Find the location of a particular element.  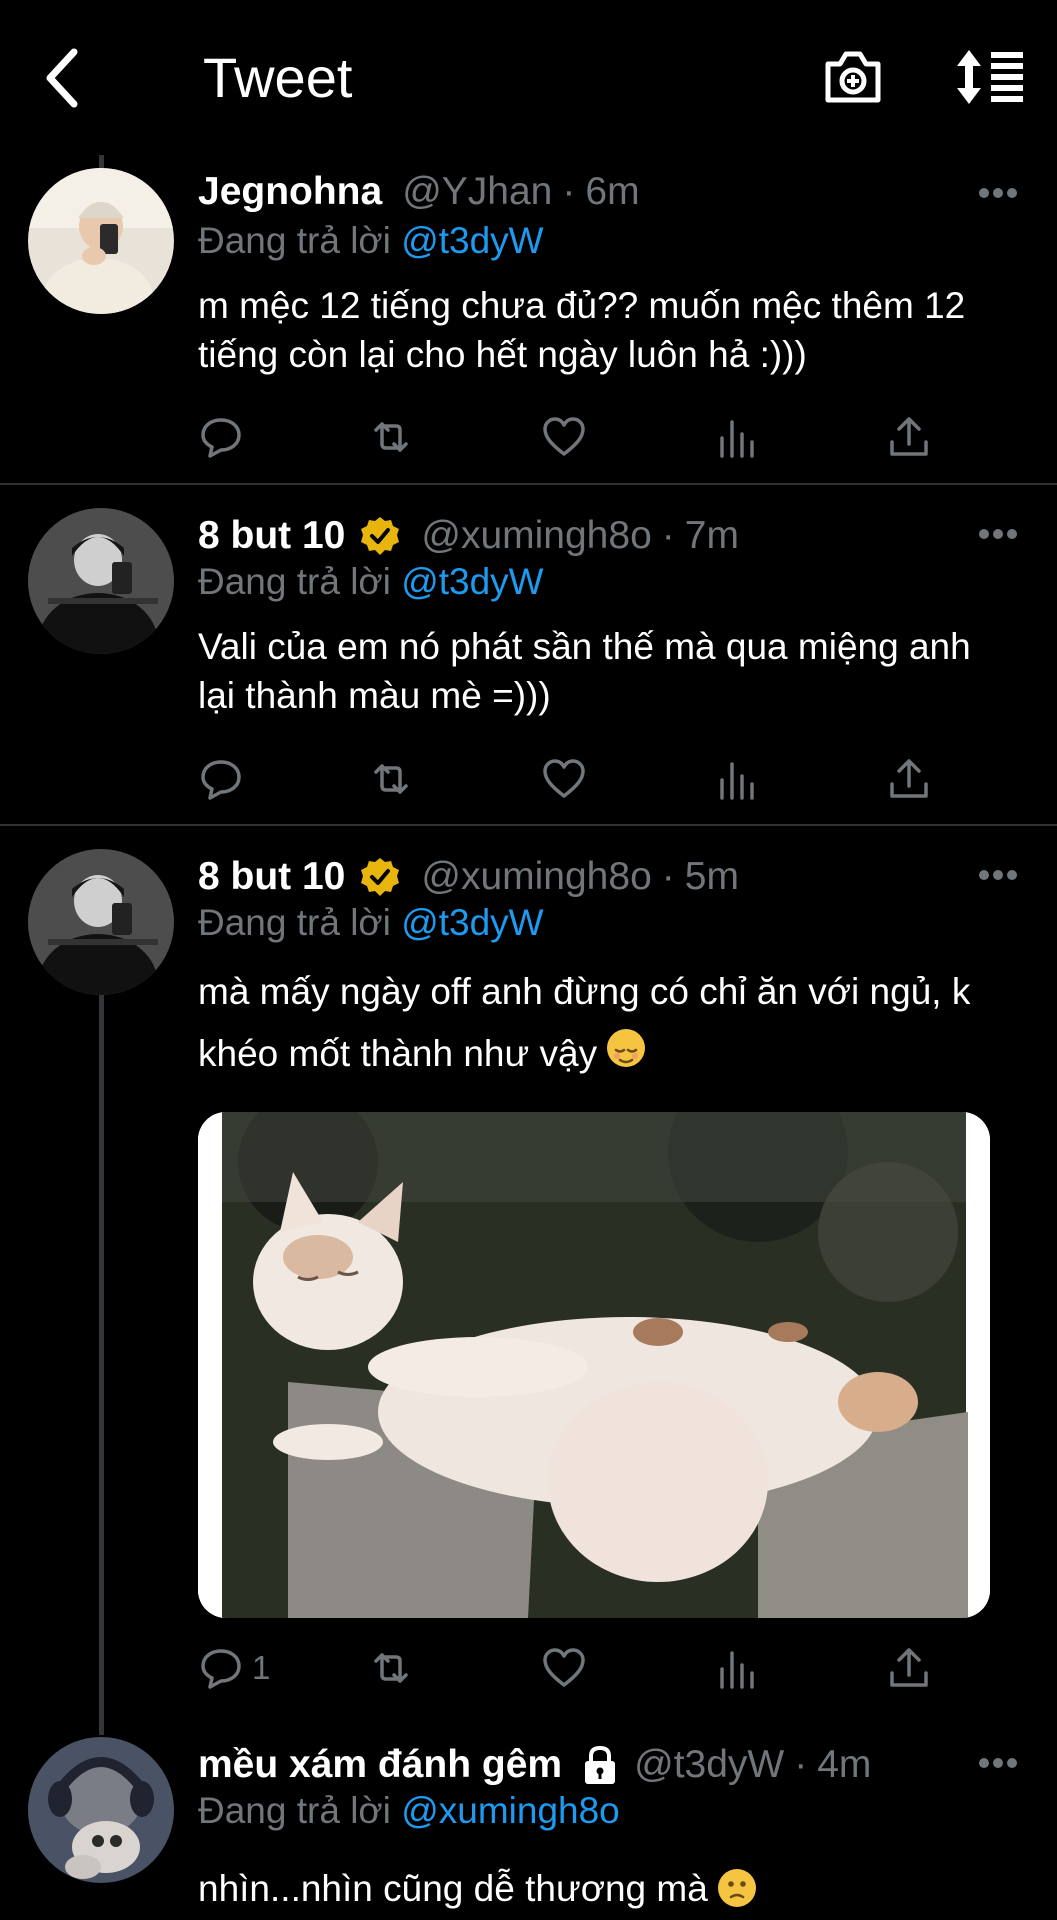

tweet-text: nhìn...nhìn cũng dễ thương mà is located at coordinates (603, 1888).